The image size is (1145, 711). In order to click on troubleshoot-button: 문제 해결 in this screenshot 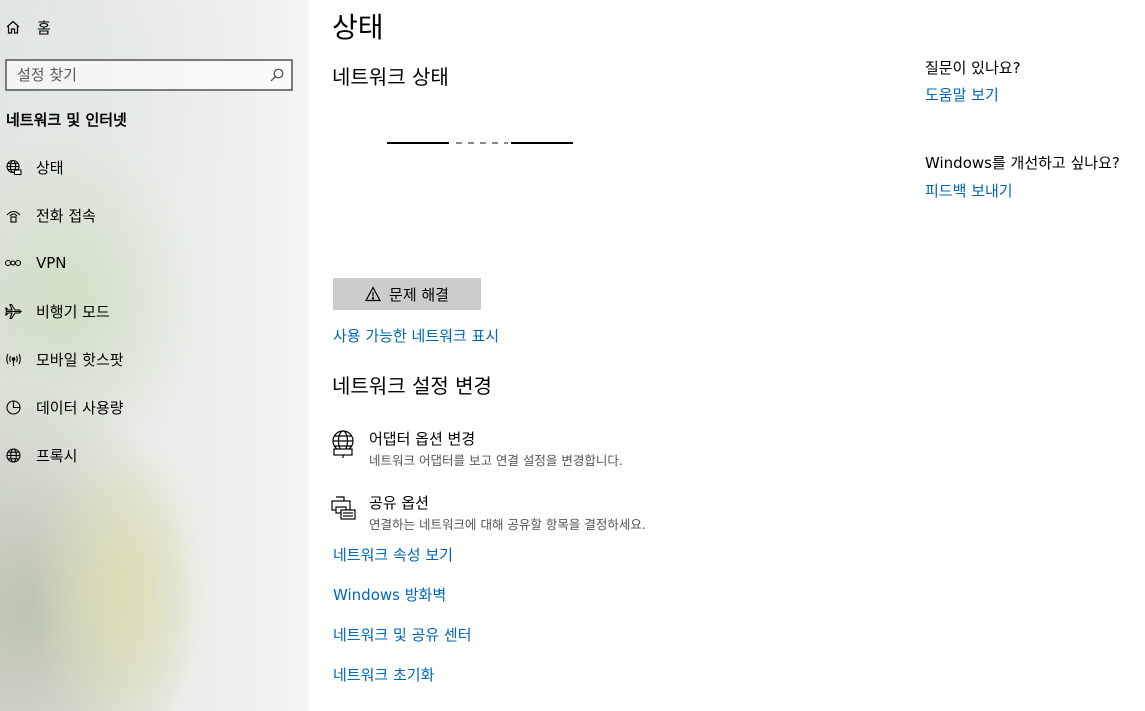, I will do `click(407, 294)`.